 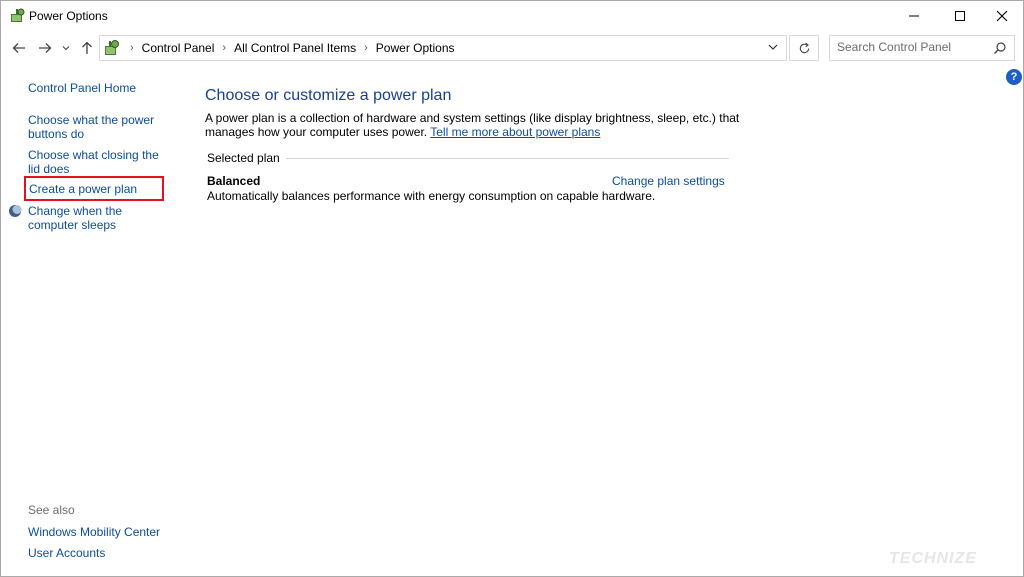 What do you see at coordinates (100, 532) in the screenshot?
I see `windows-mobility-center-link: Windows Mobility Center` at bounding box center [100, 532].